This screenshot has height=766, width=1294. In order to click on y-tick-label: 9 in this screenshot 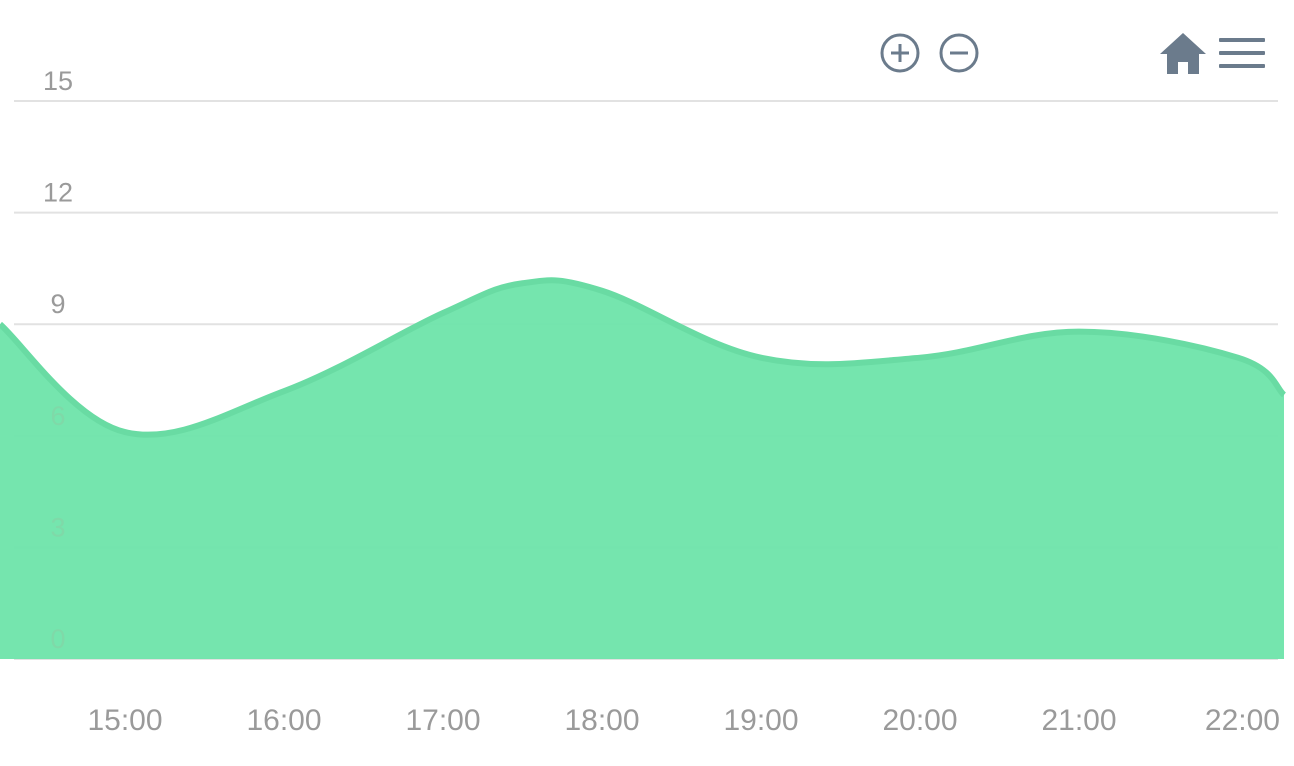, I will do `click(57, 304)`.